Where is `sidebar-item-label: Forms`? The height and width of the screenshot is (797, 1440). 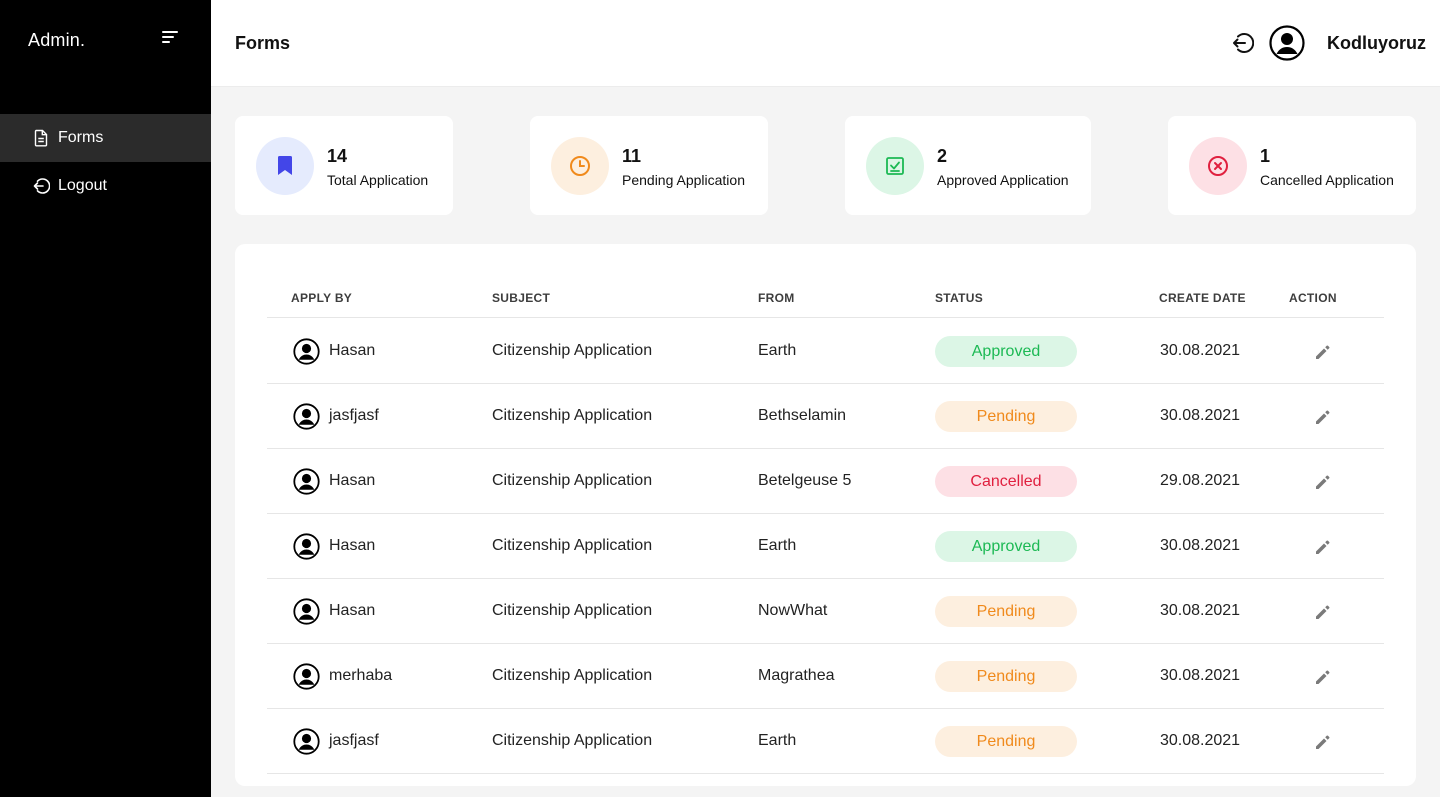 sidebar-item-label: Forms is located at coordinates (81, 137).